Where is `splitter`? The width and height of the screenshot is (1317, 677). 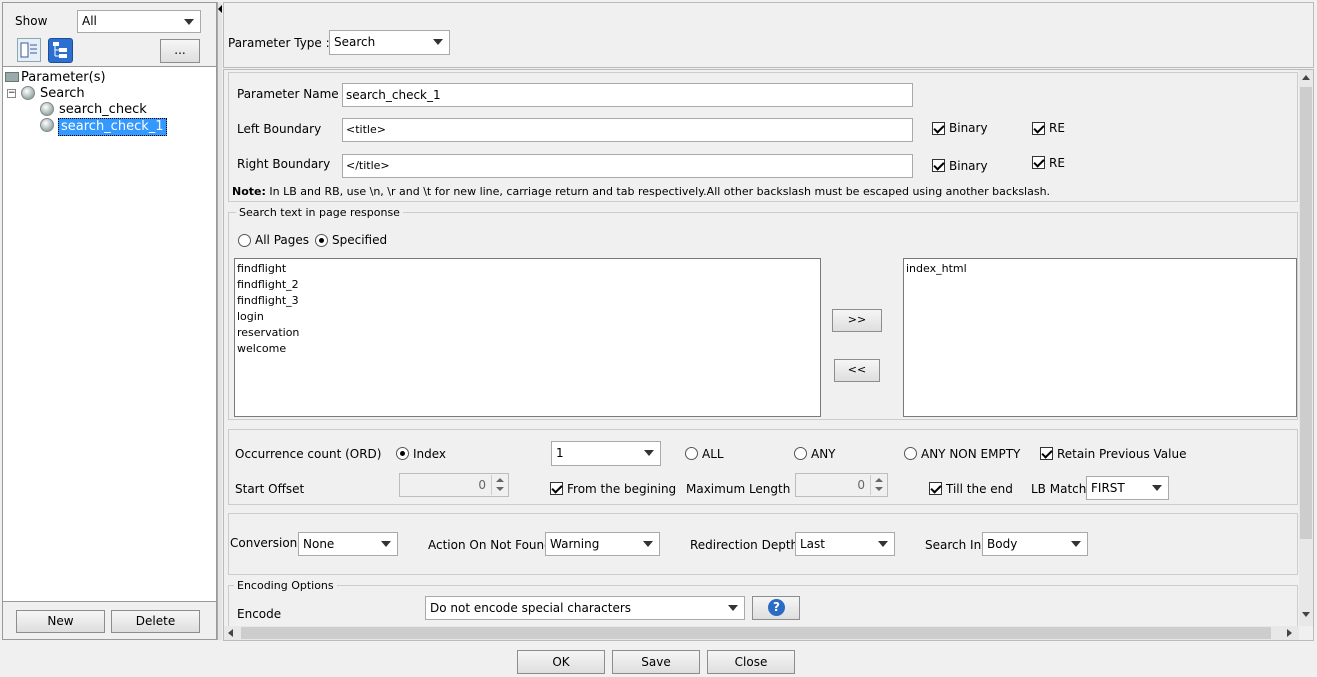 splitter is located at coordinates (219, 321).